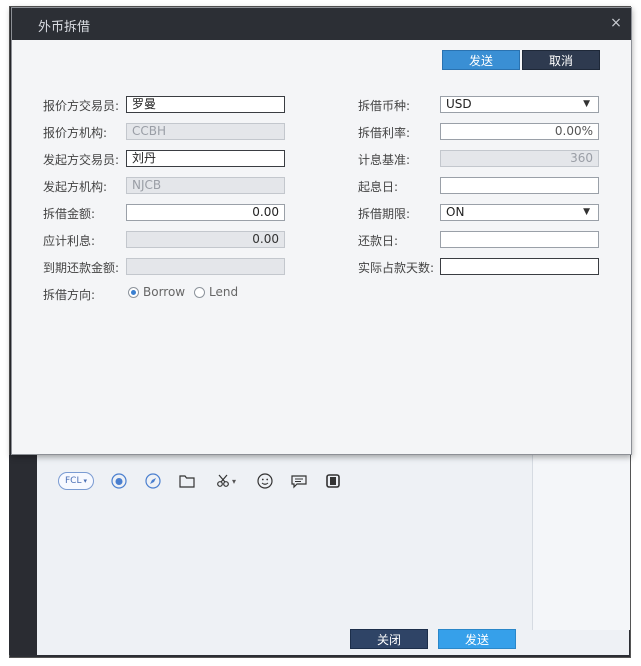 The image size is (641, 666). Describe the element at coordinates (378, 241) in the screenshot. I see `repay-date-label: 还款日:` at that location.